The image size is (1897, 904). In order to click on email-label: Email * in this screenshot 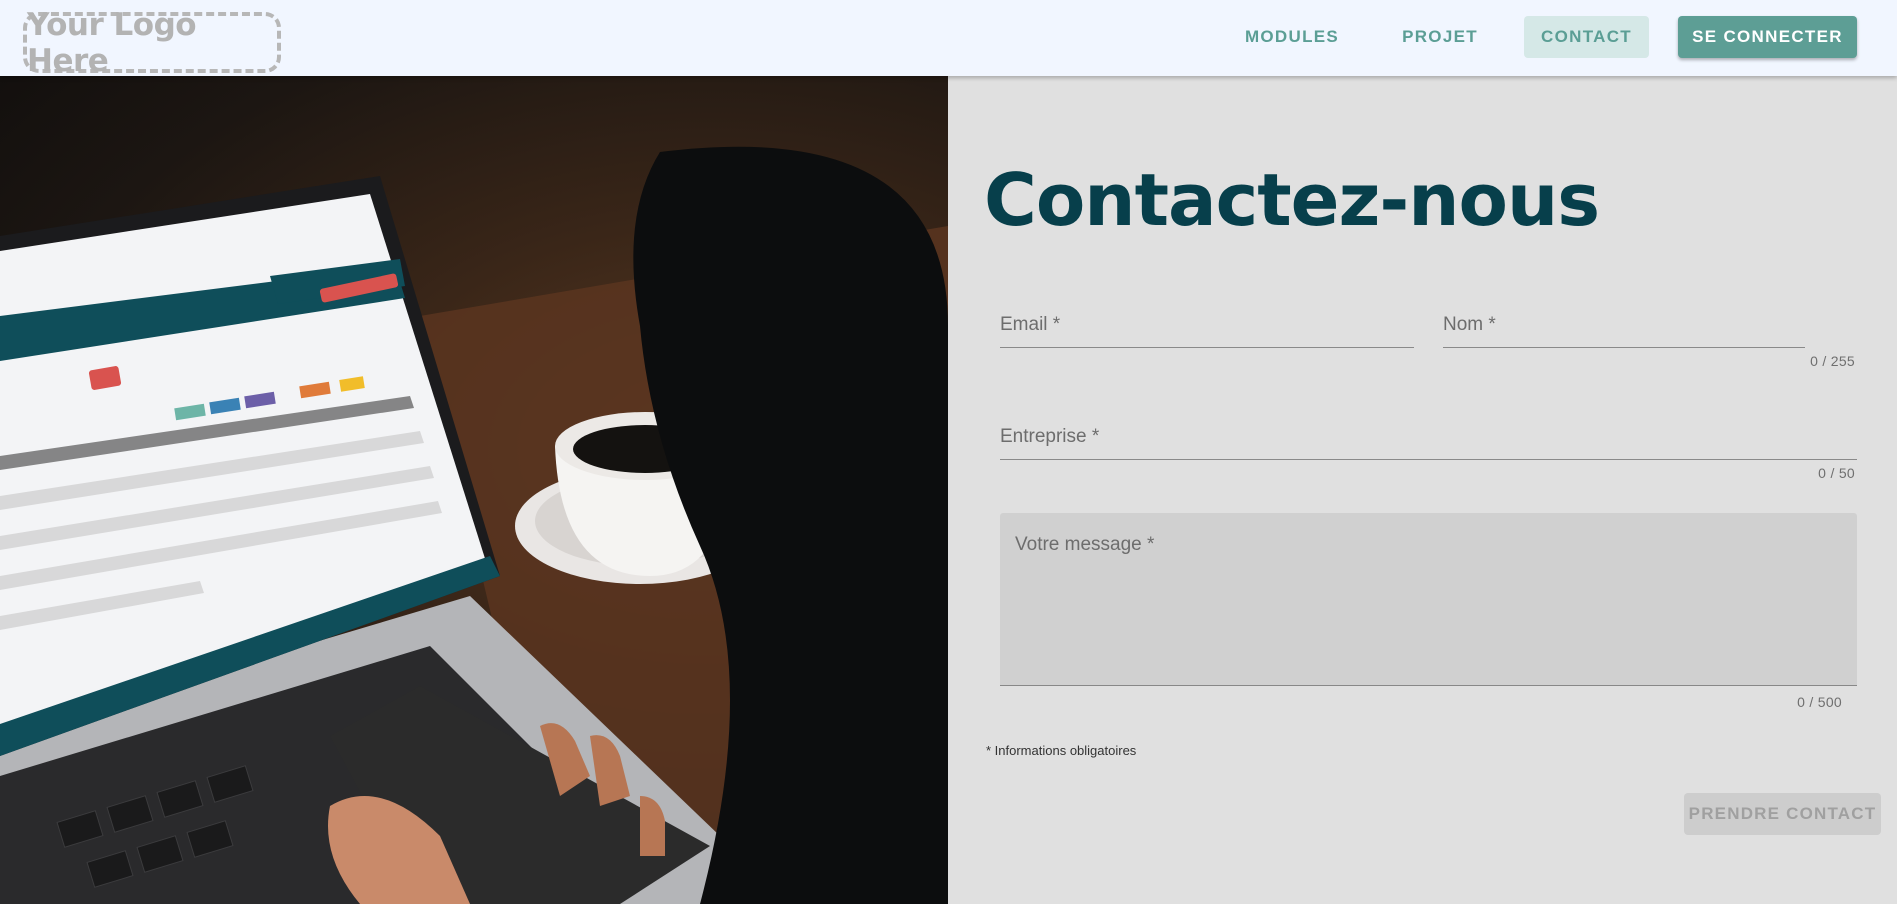, I will do `click(1030, 324)`.